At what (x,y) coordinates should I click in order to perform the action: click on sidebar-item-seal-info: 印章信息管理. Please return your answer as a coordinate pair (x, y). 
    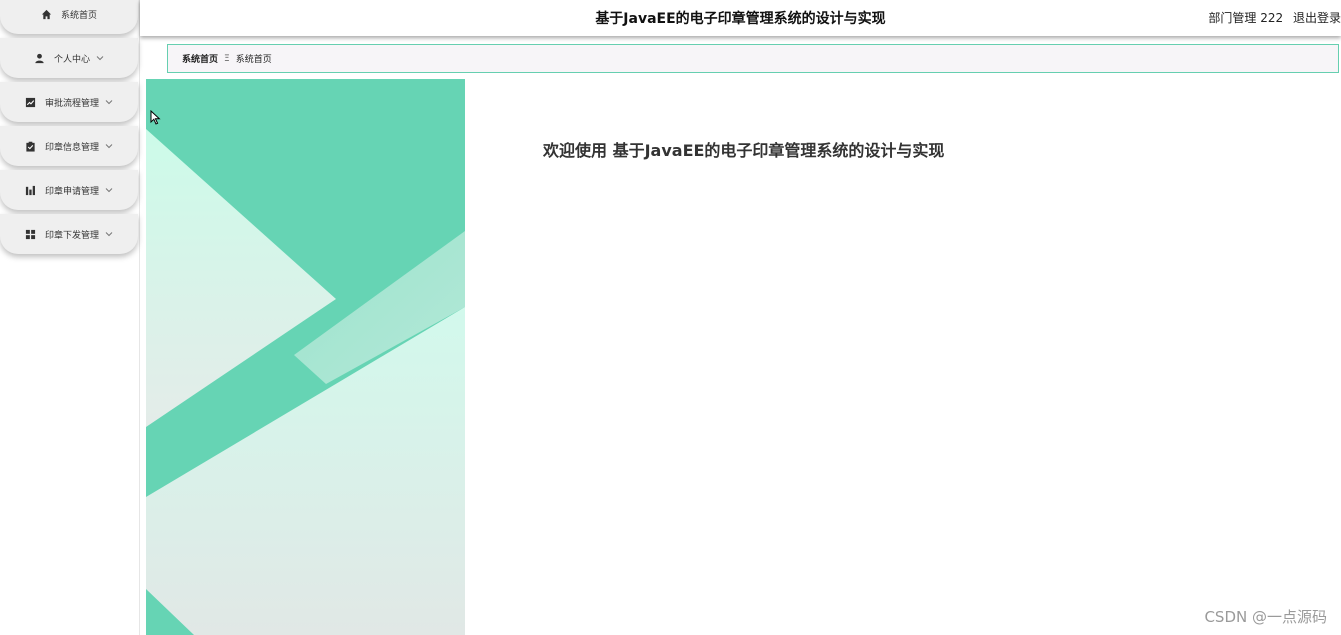
    Looking at the image, I should click on (69, 146).